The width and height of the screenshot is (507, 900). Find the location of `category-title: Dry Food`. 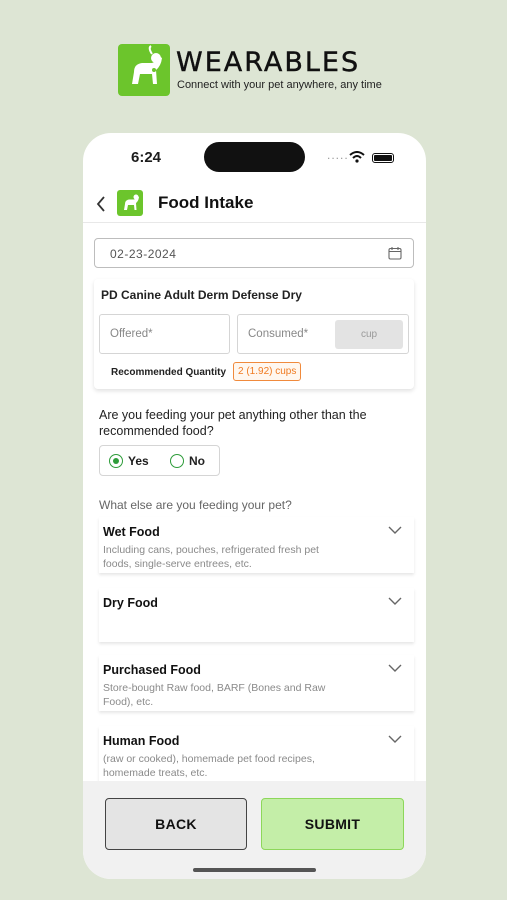

category-title: Dry Food is located at coordinates (130, 603).